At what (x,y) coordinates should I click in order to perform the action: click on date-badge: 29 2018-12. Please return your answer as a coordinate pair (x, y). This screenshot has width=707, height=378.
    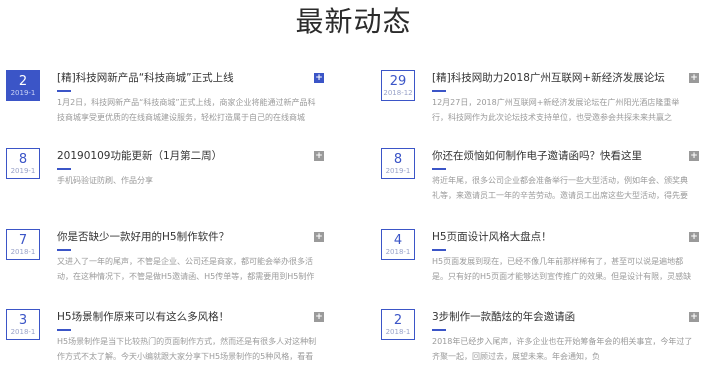
    Looking at the image, I should click on (398, 85).